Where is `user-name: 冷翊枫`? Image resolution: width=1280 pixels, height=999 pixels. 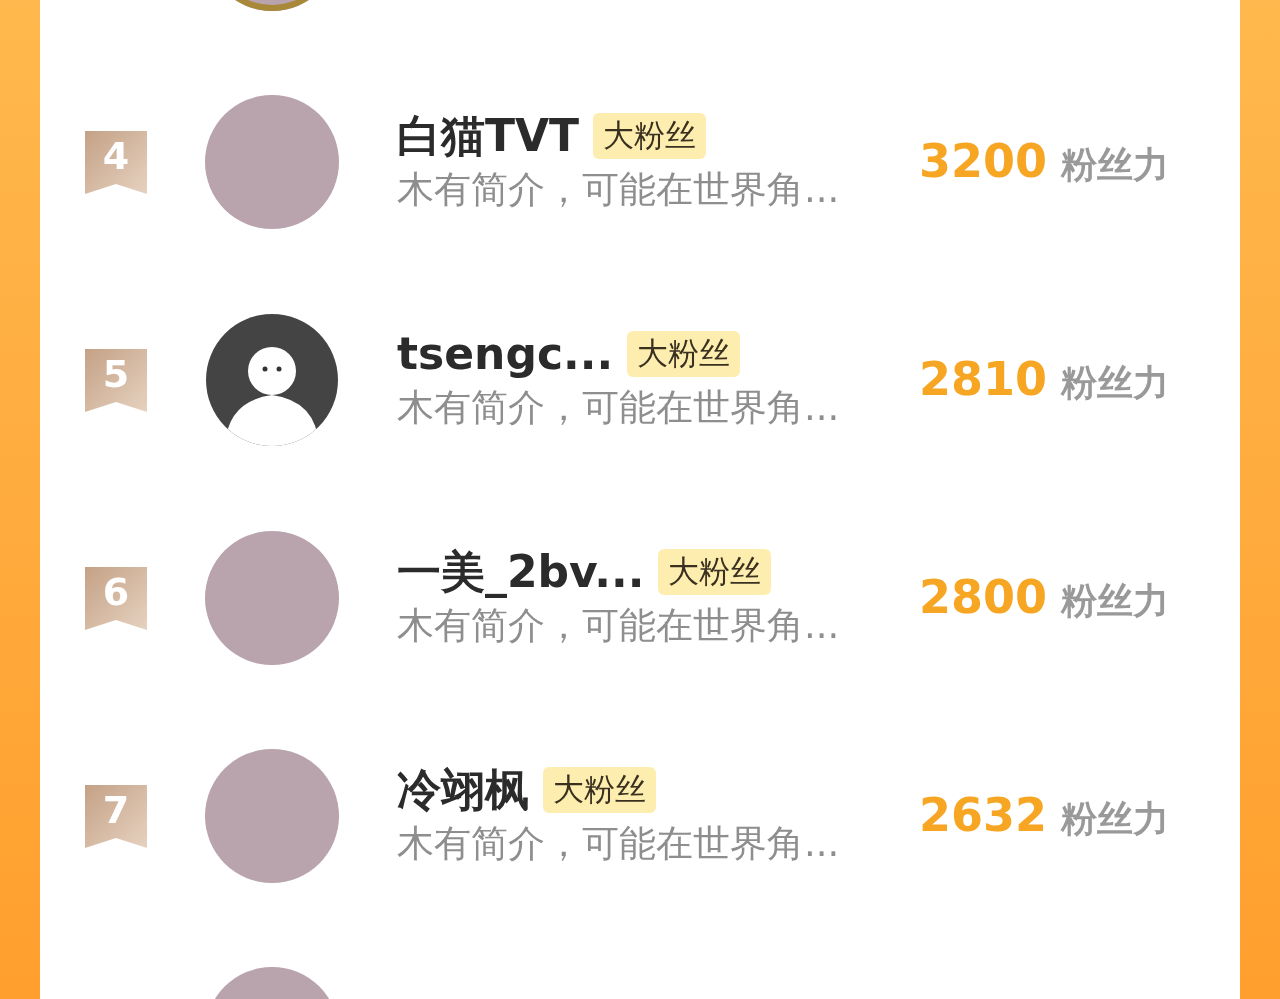
user-name: 冷翊枫 is located at coordinates (463, 790).